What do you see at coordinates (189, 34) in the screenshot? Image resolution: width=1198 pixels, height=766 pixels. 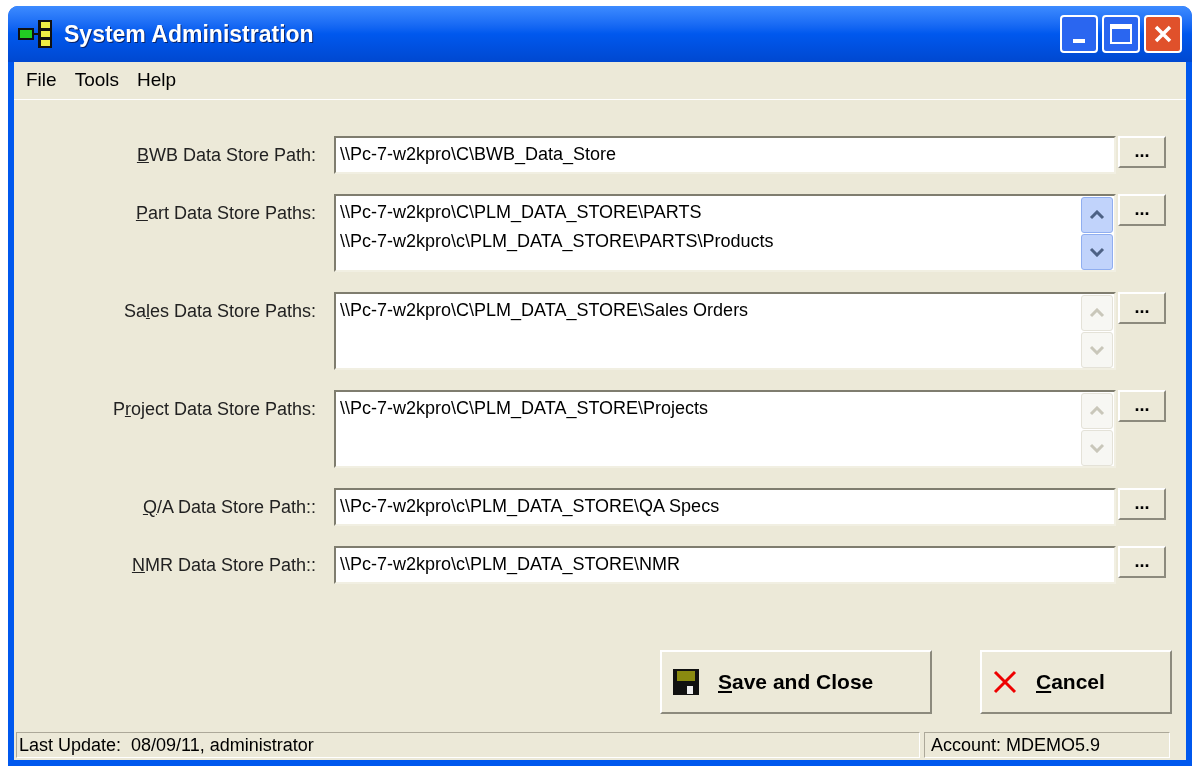 I see `window-title: System Administration` at bounding box center [189, 34].